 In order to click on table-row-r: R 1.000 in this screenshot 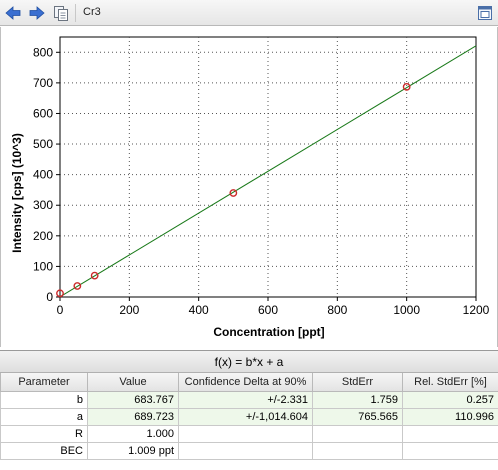, I will do `click(249, 433)`.